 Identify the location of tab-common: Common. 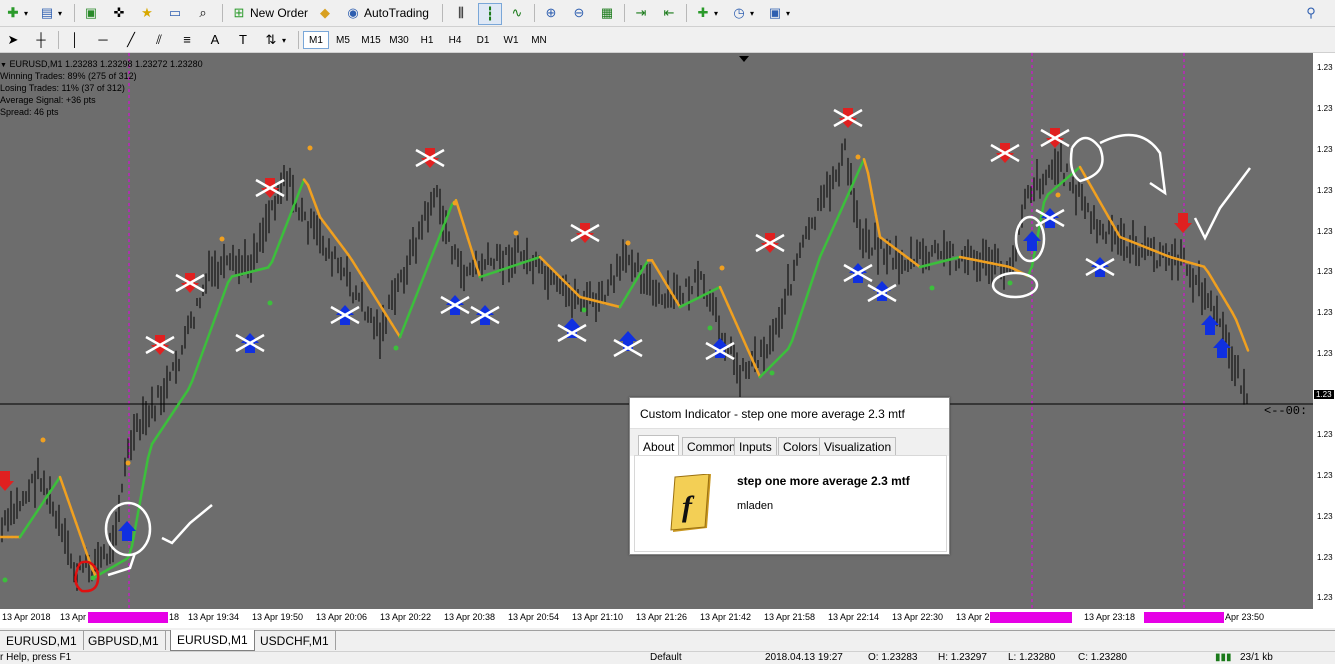
(711, 446).